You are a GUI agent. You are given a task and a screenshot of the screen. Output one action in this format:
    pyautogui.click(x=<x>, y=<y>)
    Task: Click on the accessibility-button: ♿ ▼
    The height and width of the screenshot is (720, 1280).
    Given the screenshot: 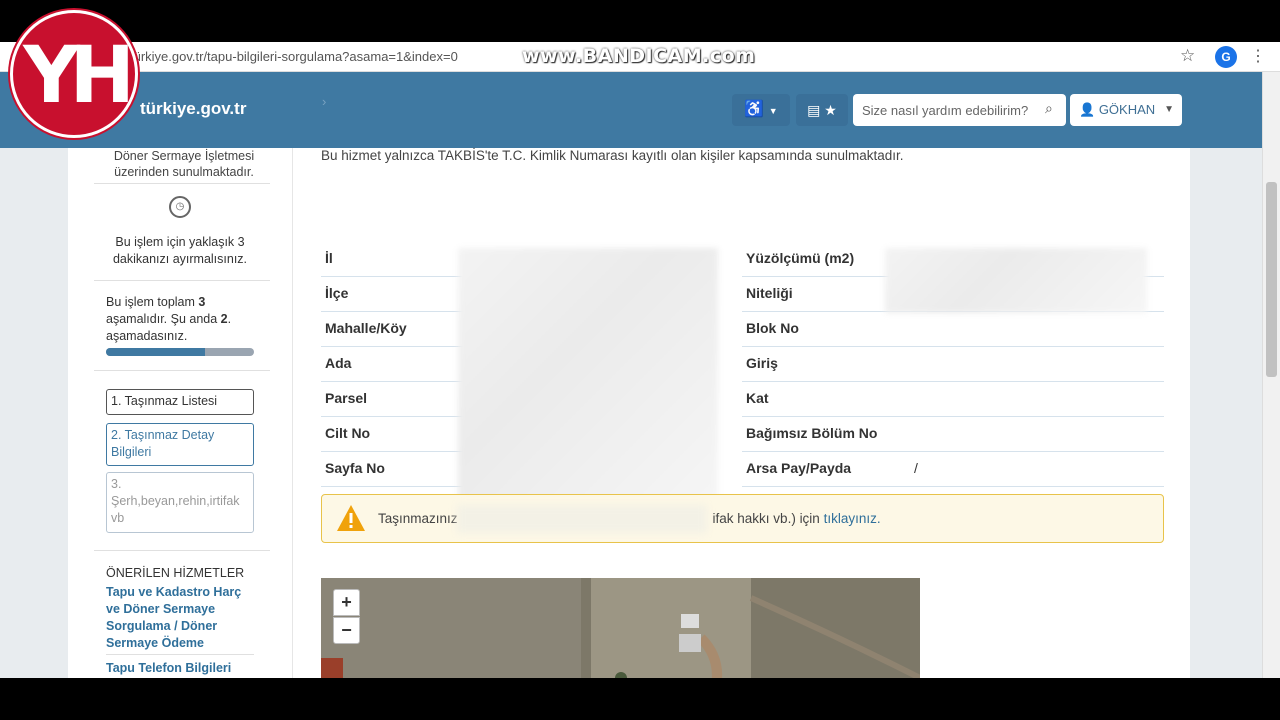 What is the action you would take?
    pyautogui.click(x=761, y=110)
    